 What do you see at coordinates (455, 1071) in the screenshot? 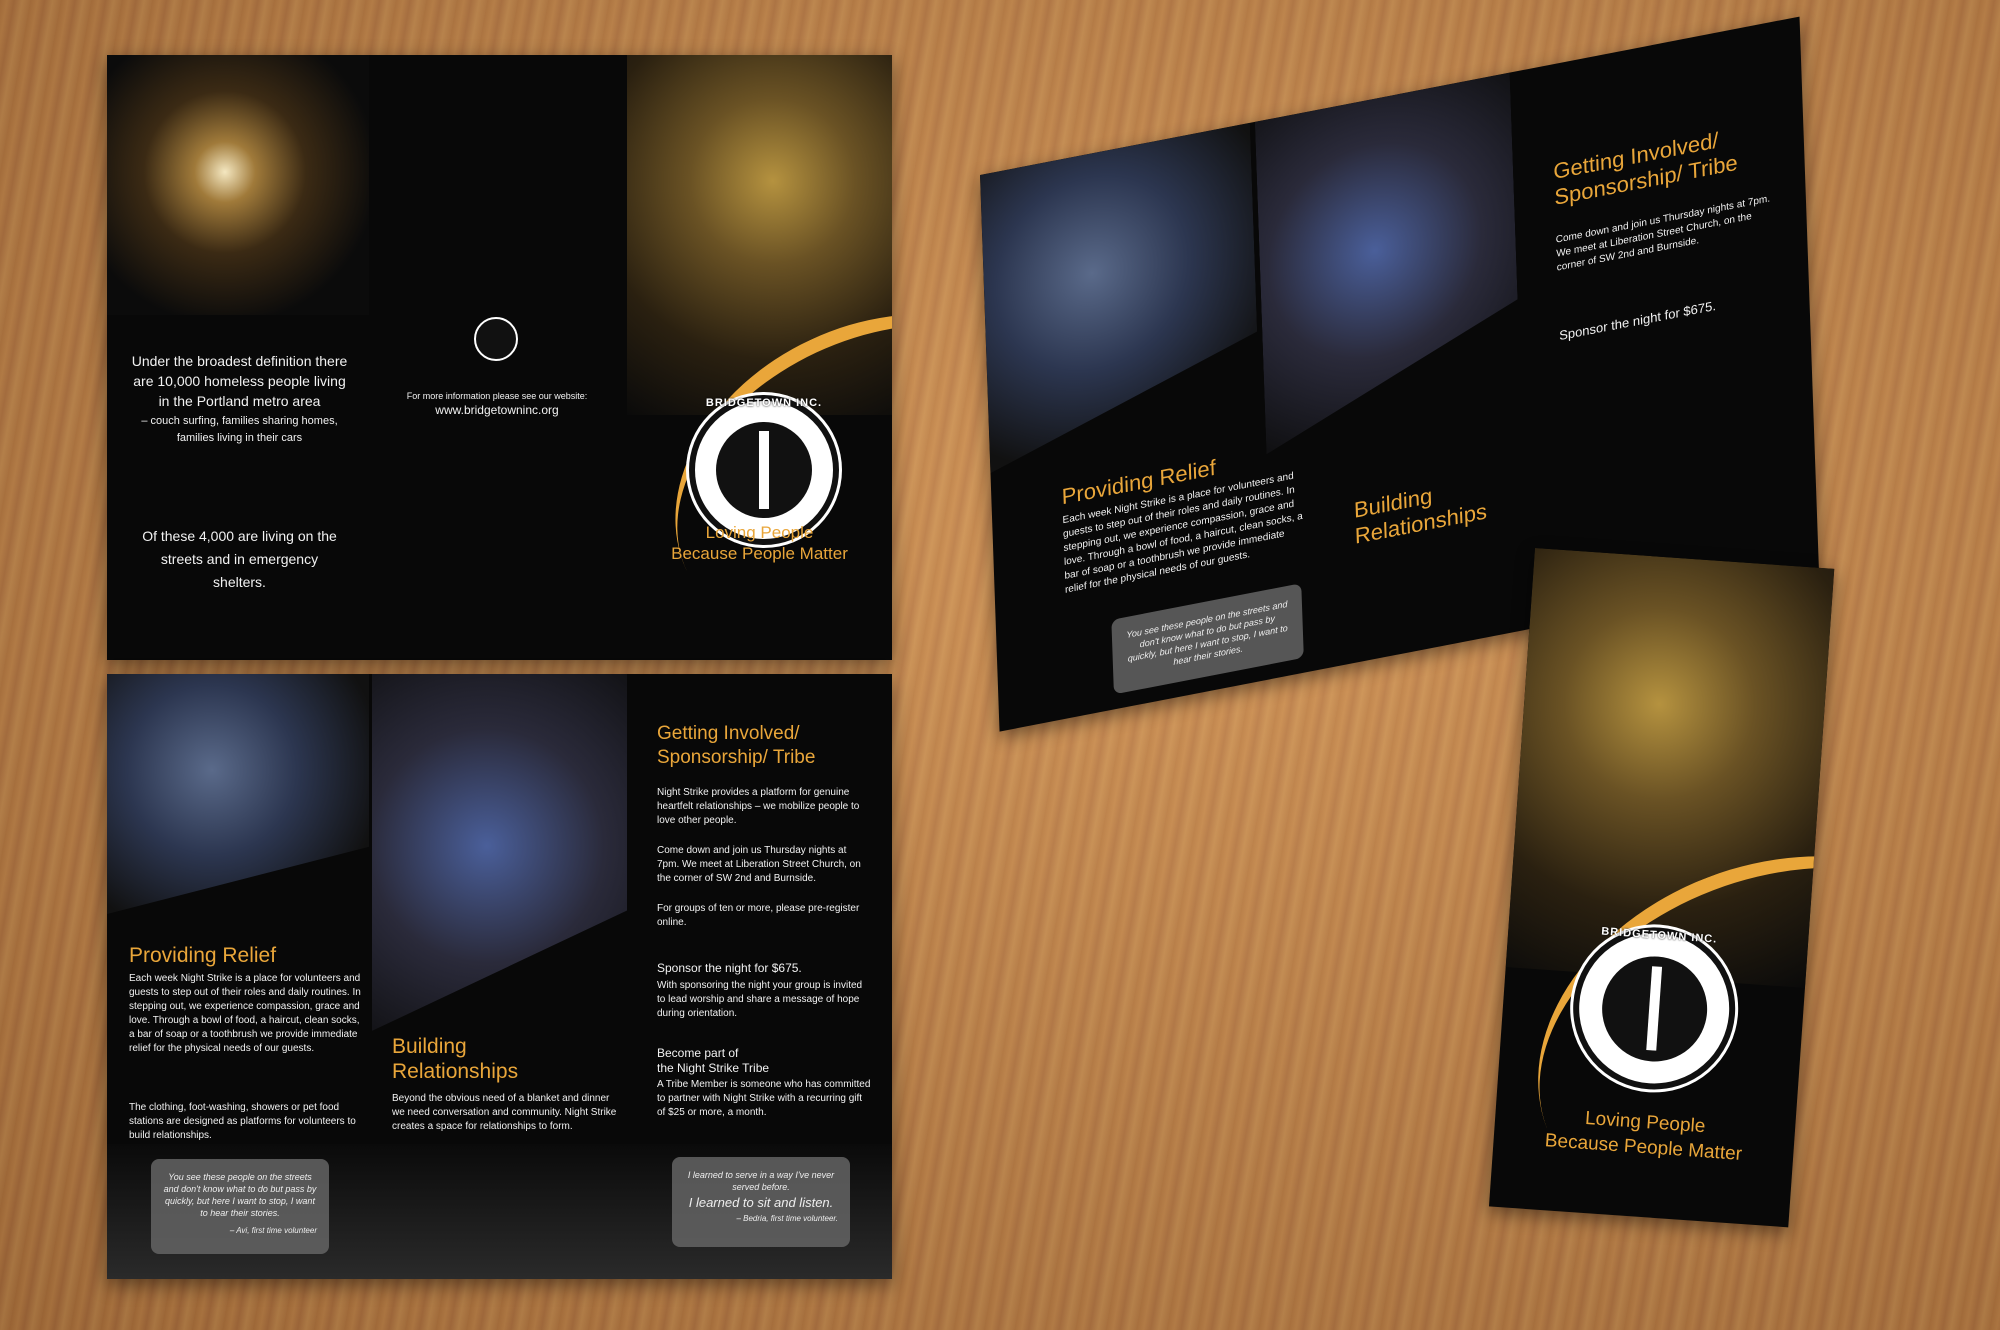
I see `relationships-title-line2: Relationships` at bounding box center [455, 1071].